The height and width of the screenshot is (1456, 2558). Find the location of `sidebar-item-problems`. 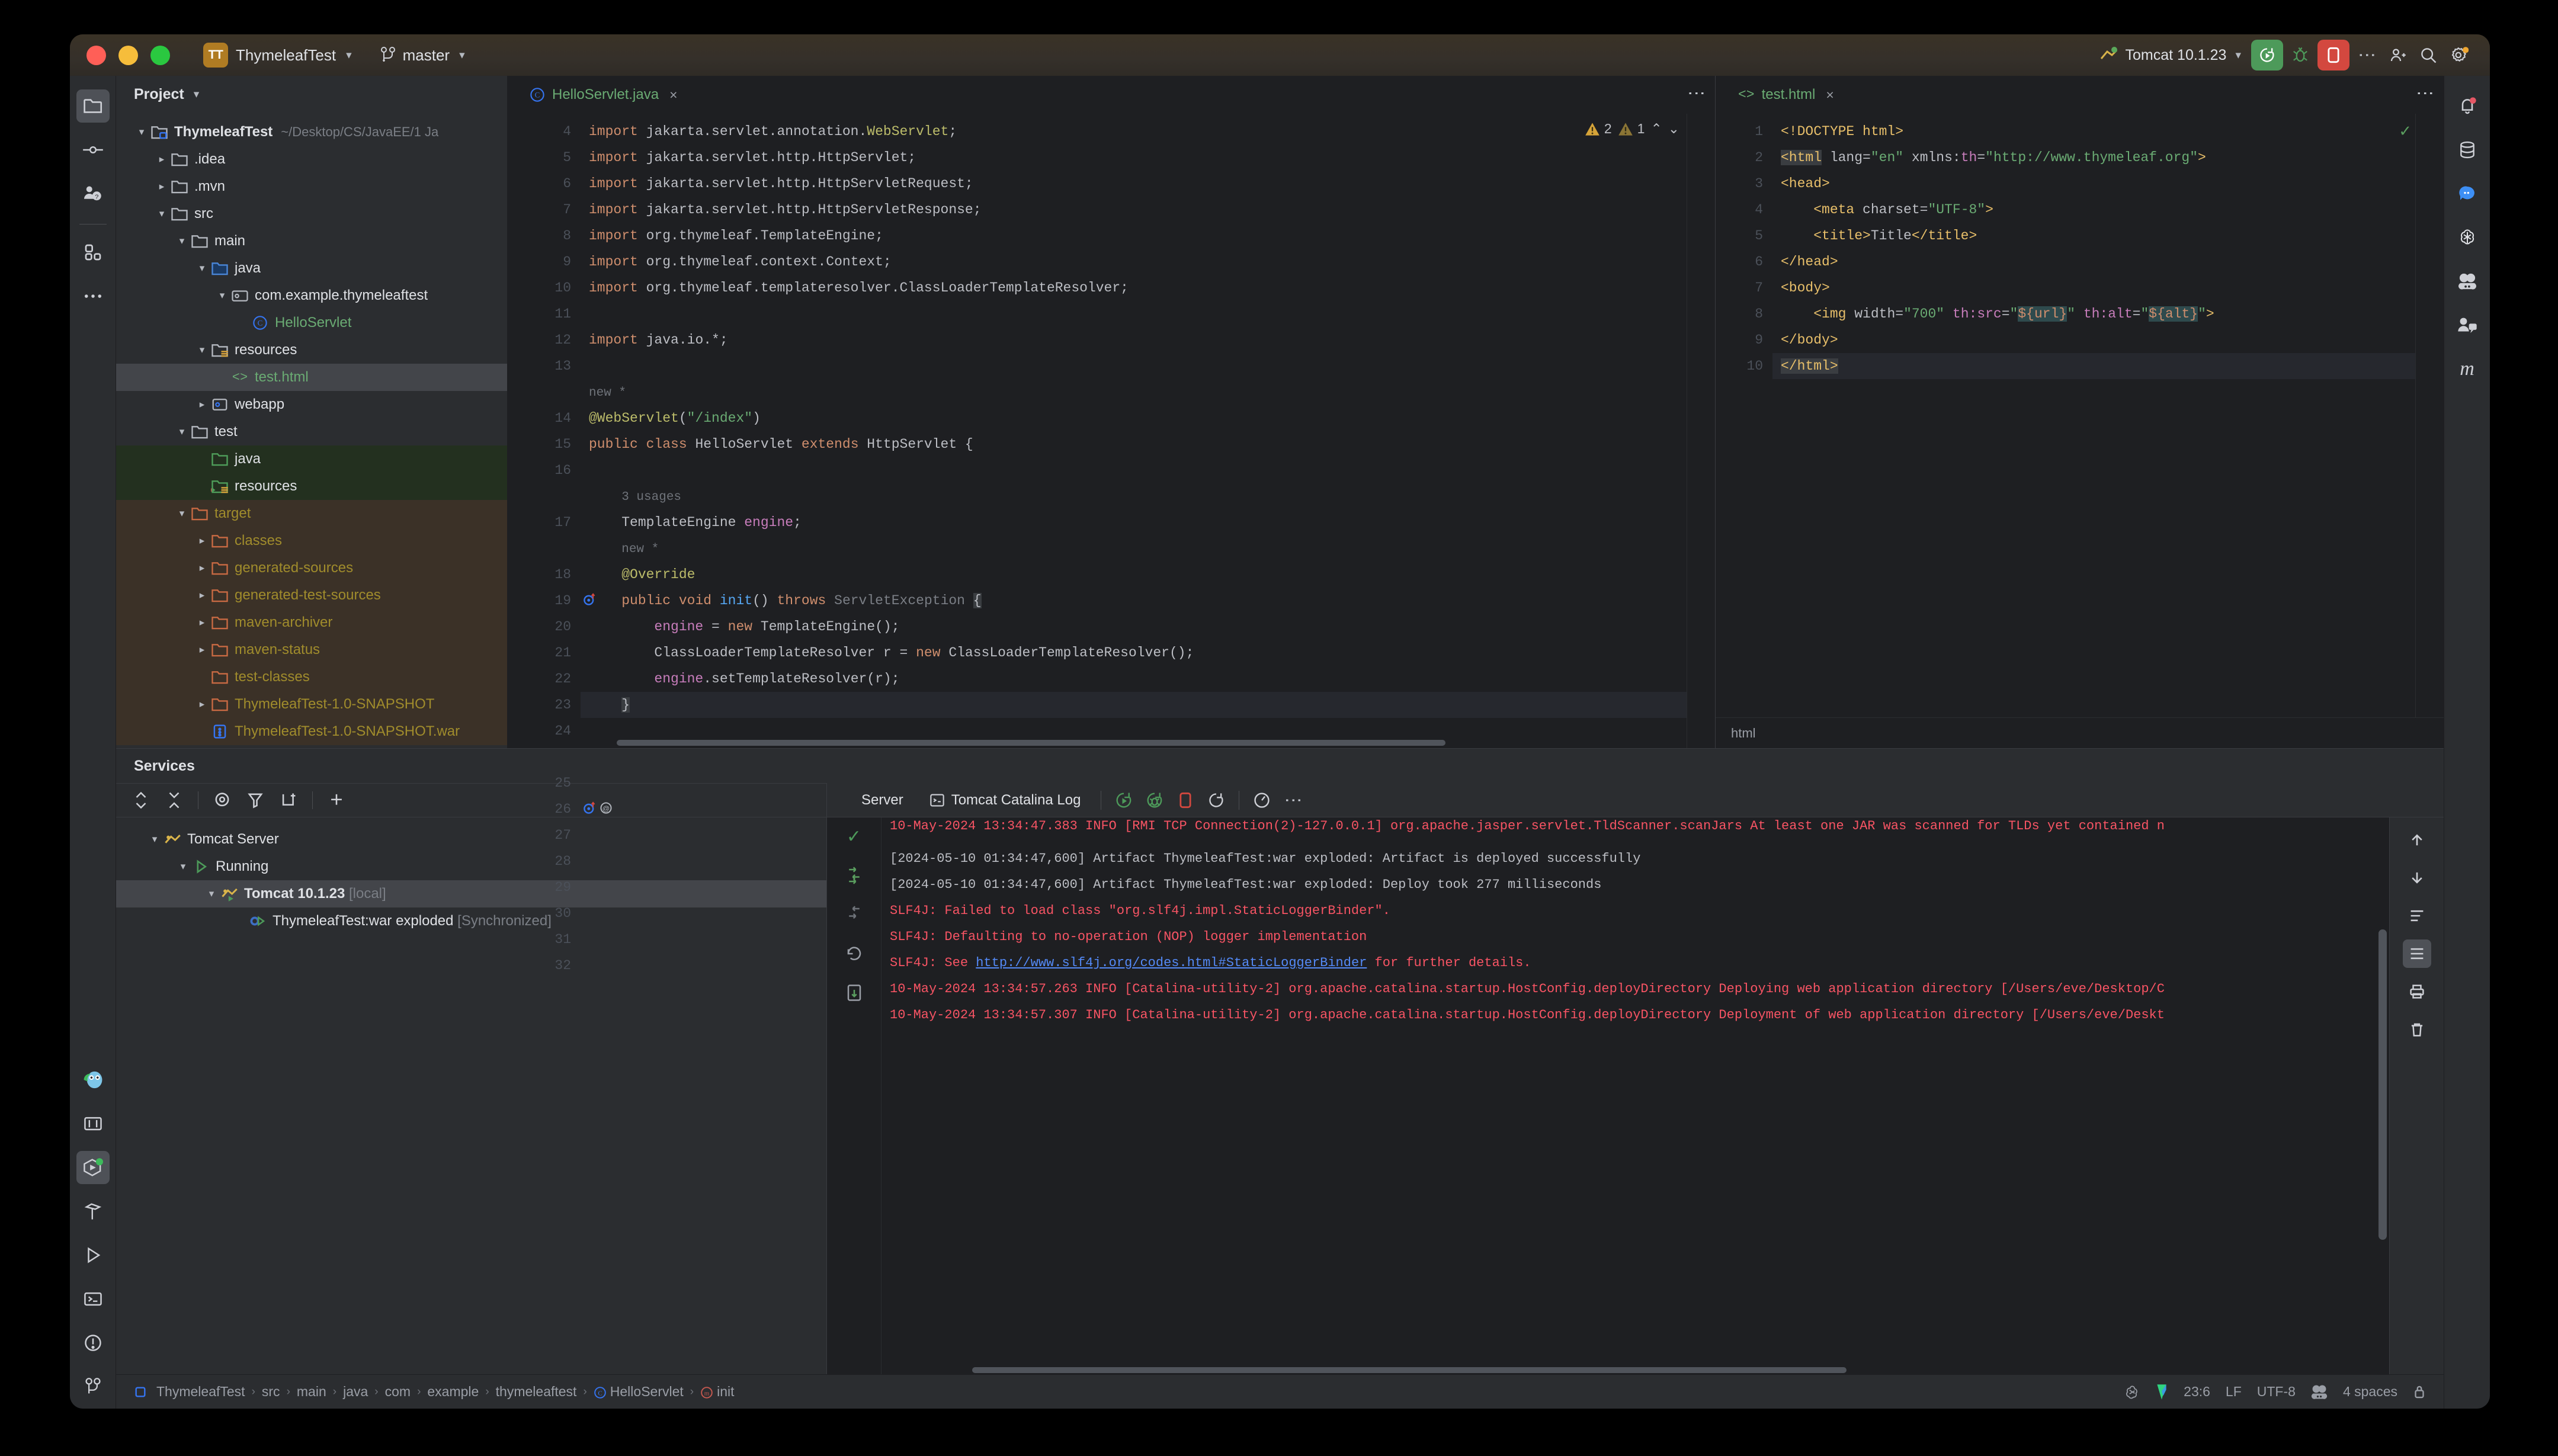

sidebar-item-problems is located at coordinates (93, 1342).